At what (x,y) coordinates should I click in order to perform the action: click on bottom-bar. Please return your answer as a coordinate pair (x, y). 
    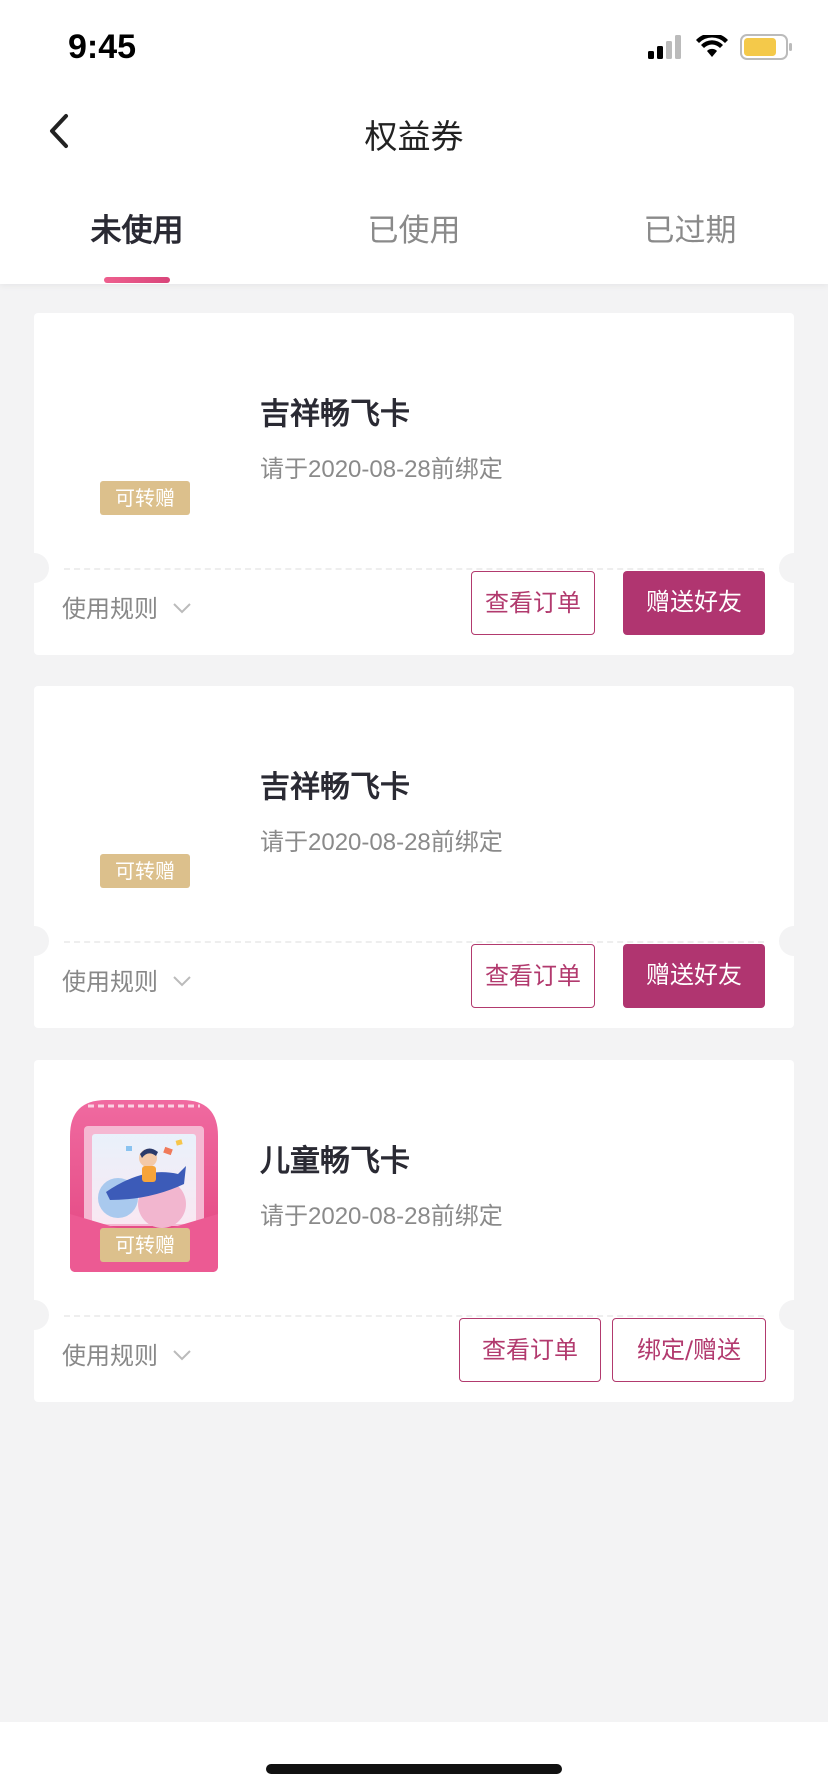
    Looking at the image, I should click on (414, 1757).